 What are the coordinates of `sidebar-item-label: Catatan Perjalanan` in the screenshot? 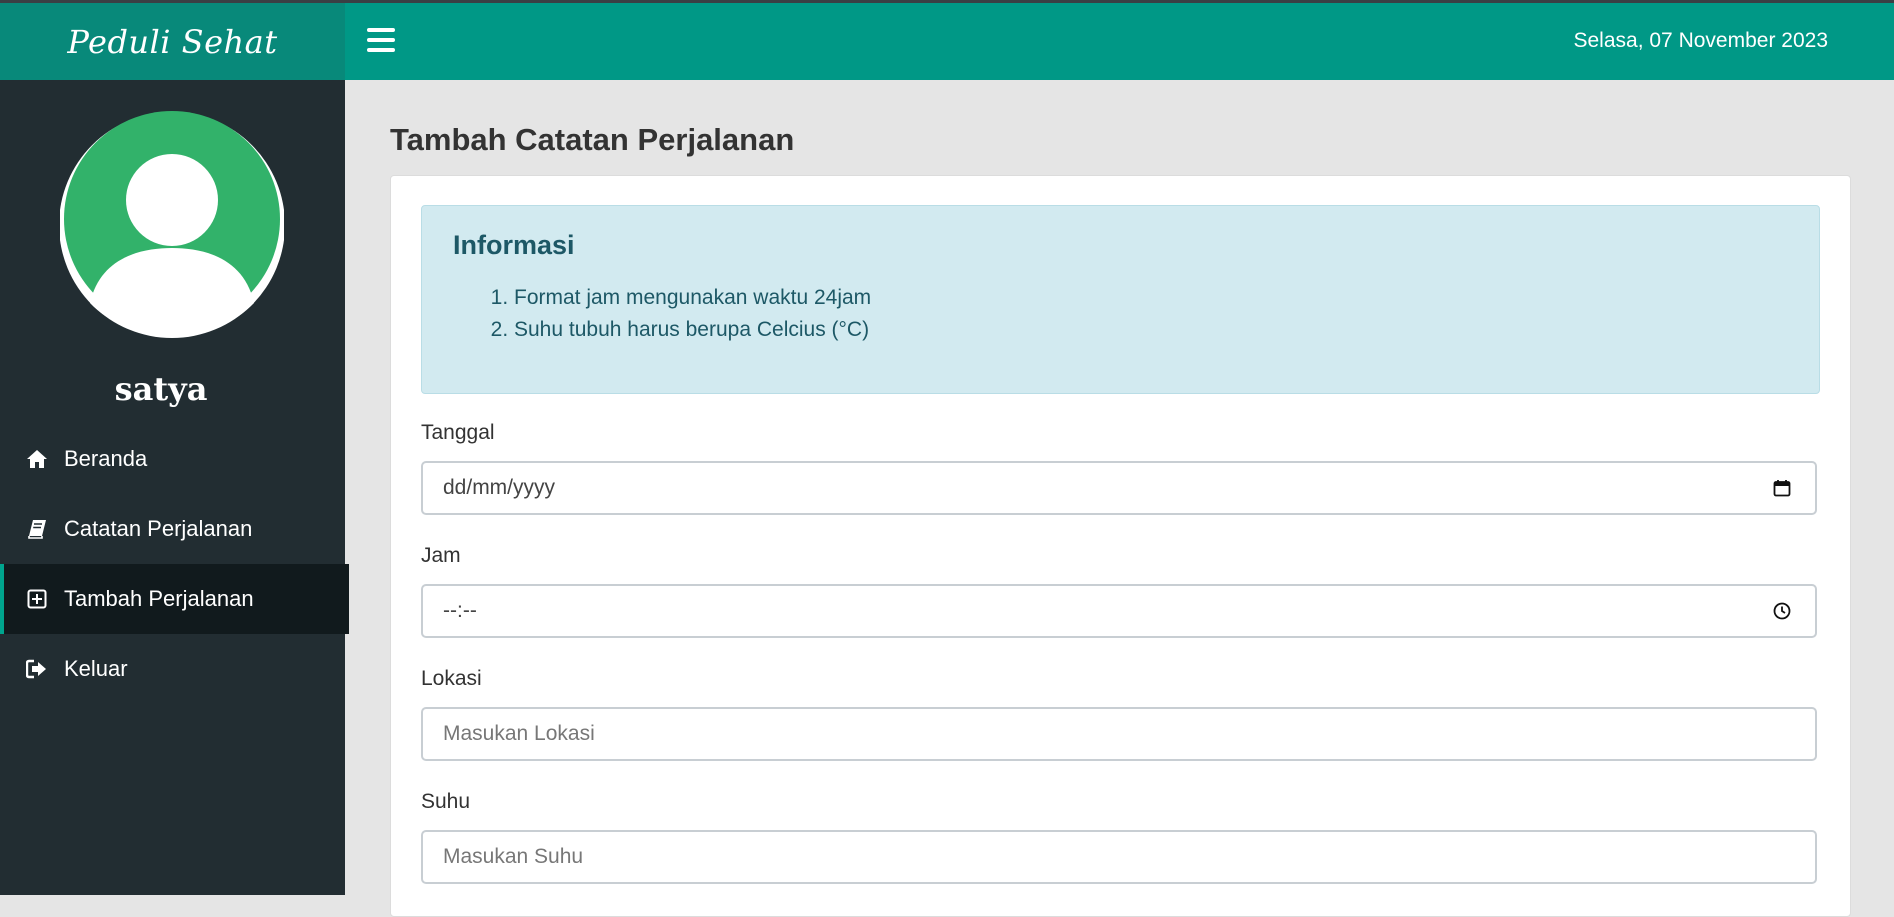 It's located at (158, 528).